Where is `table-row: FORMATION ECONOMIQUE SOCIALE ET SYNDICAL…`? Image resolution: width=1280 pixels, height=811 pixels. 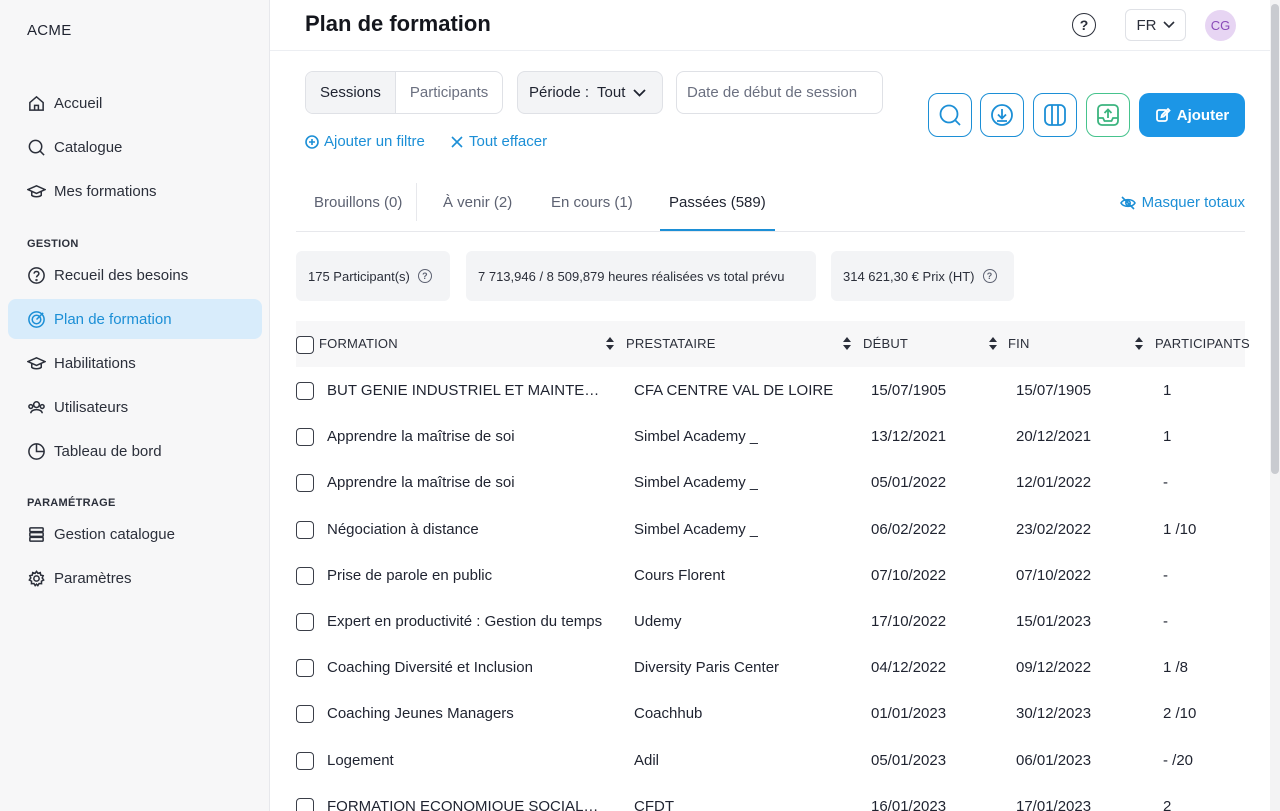
table-row: FORMATION ECONOMIQUE SOCIALE ET SYNDICAL… is located at coordinates (770, 798).